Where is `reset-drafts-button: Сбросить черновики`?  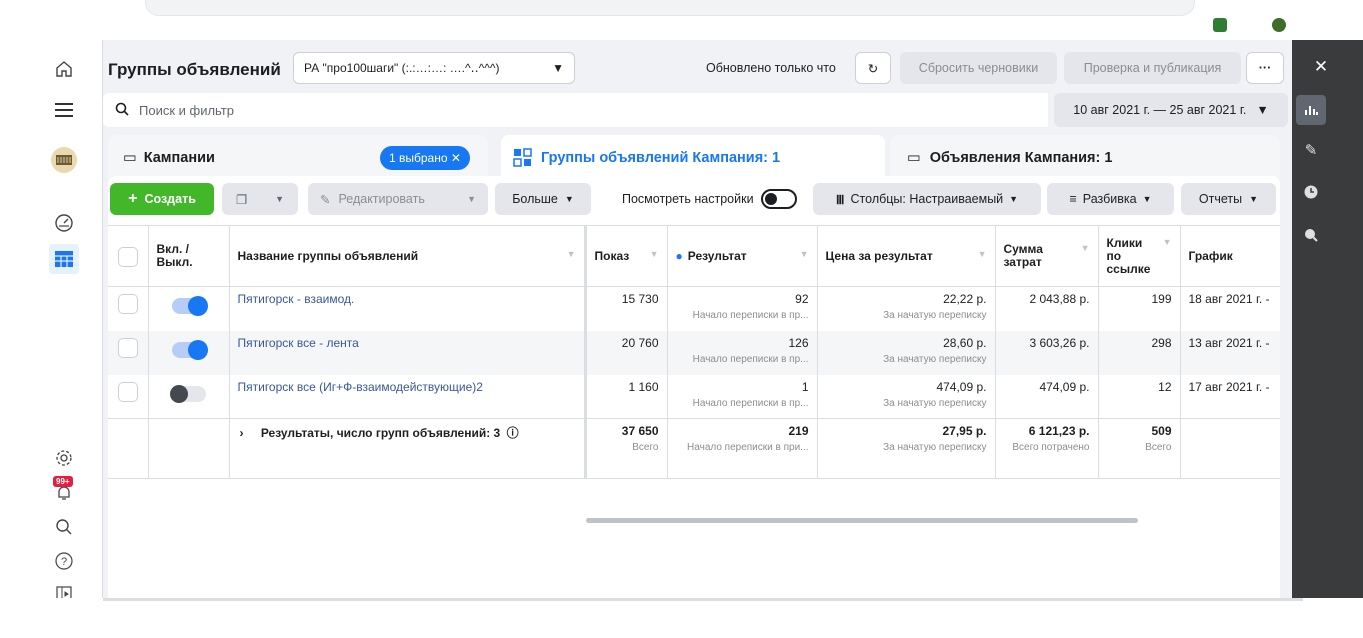 reset-drafts-button: Сбросить черновики is located at coordinates (978, 68).